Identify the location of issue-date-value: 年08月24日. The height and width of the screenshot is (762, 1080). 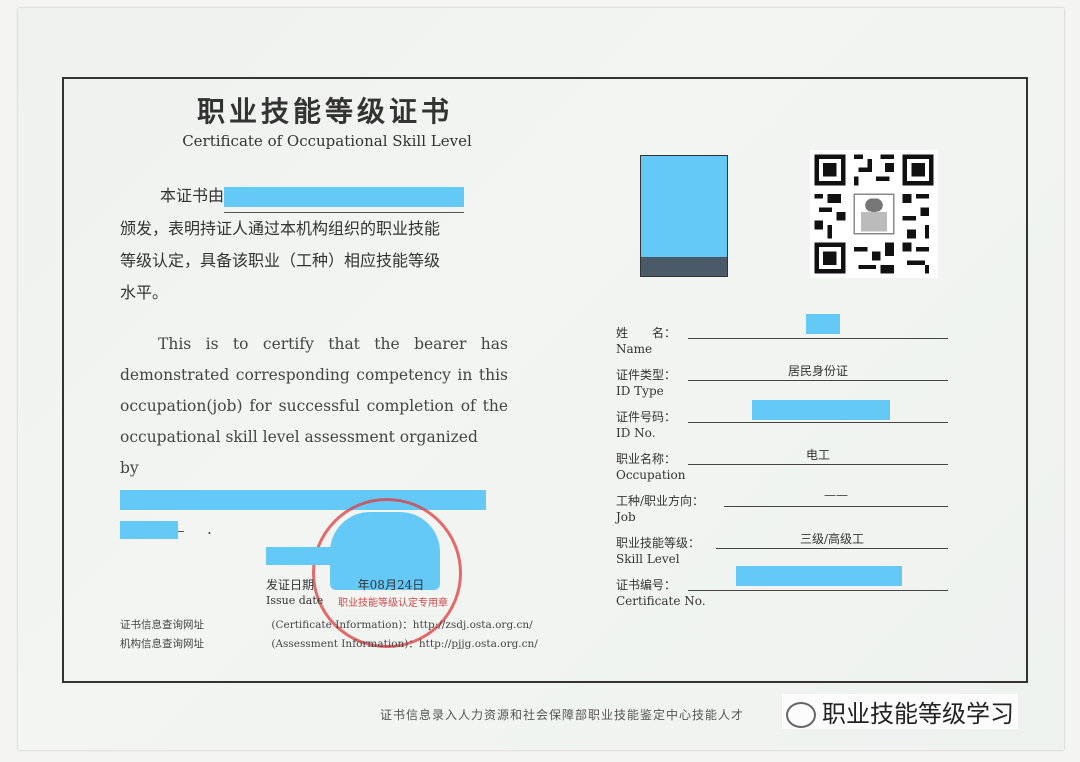
(391, 585).